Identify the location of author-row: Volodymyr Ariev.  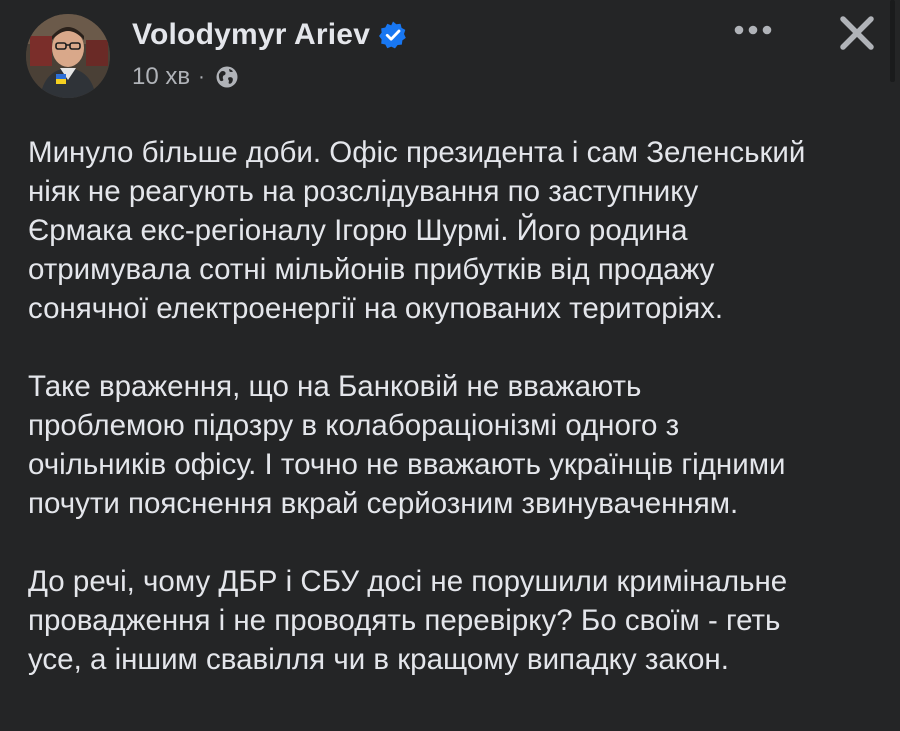
(270, 35).